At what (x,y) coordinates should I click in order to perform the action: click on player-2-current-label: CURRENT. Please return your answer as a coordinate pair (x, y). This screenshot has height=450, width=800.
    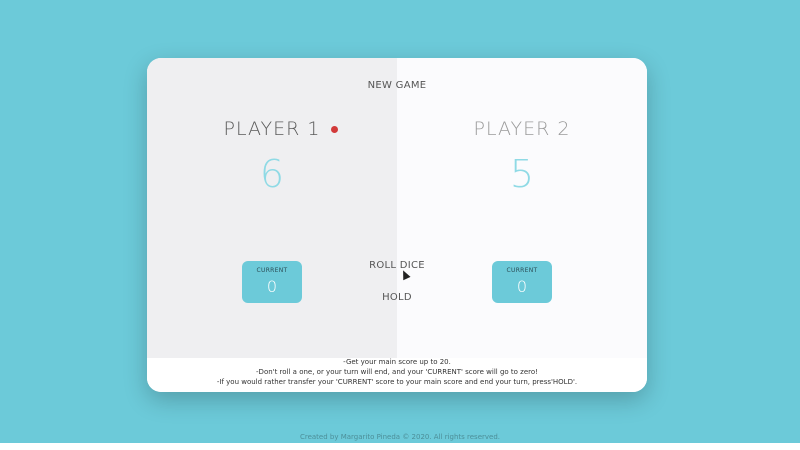
    Looking at the image, I should click on (522, 270).